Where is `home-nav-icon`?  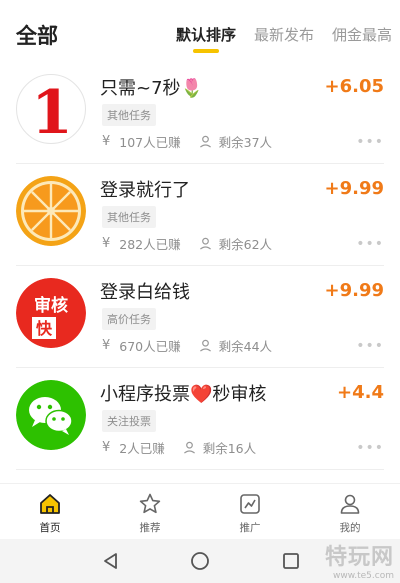
home-nav-icon is located at coordinates (200, 561).